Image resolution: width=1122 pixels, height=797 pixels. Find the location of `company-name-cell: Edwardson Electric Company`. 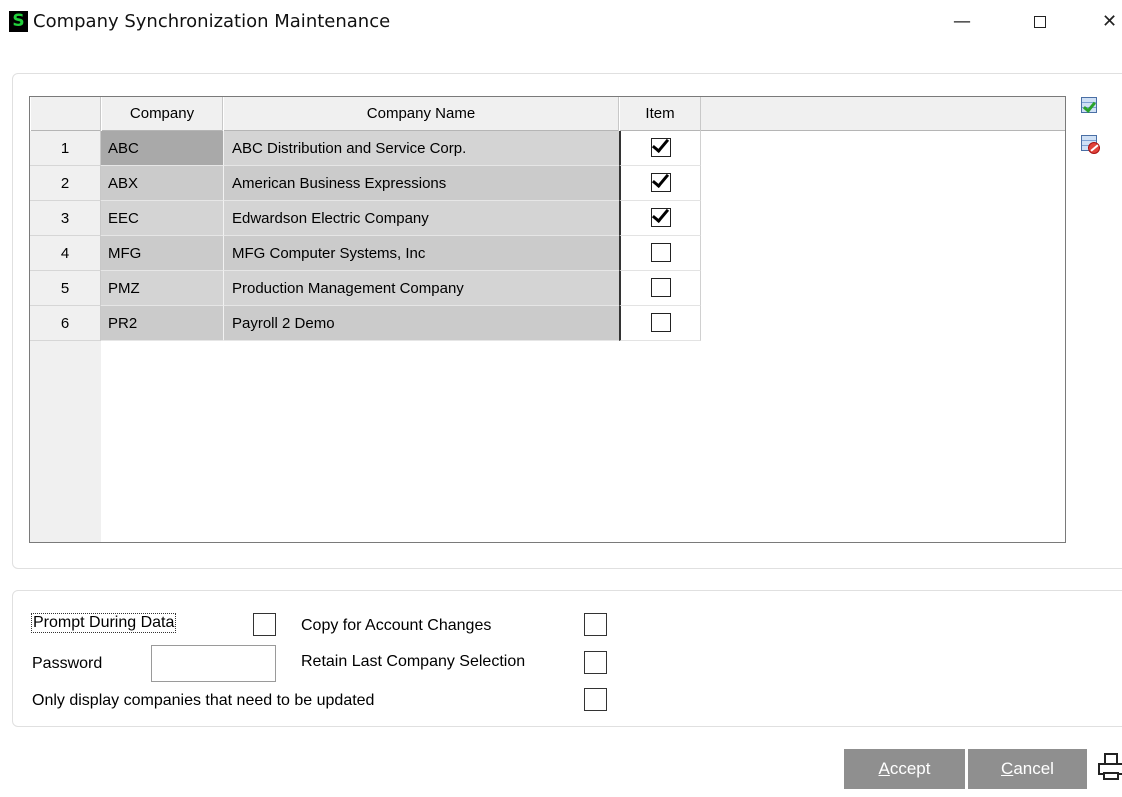

company-name-cell: Edwardson Electric Company is located at coordinates (421, 218).